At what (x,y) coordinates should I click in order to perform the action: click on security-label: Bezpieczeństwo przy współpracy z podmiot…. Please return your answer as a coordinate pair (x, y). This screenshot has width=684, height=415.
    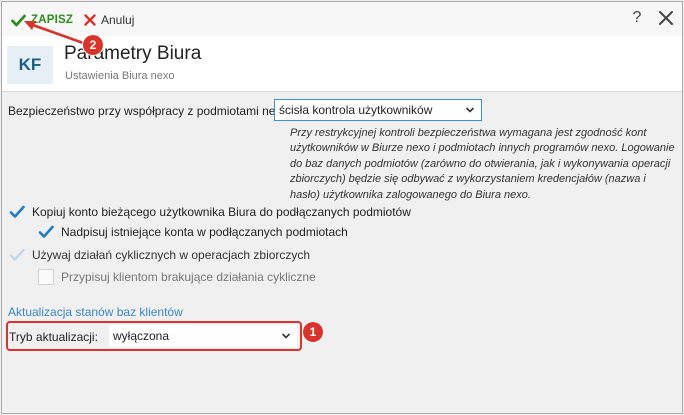
    Looking at the image, I should click on (150, 111).